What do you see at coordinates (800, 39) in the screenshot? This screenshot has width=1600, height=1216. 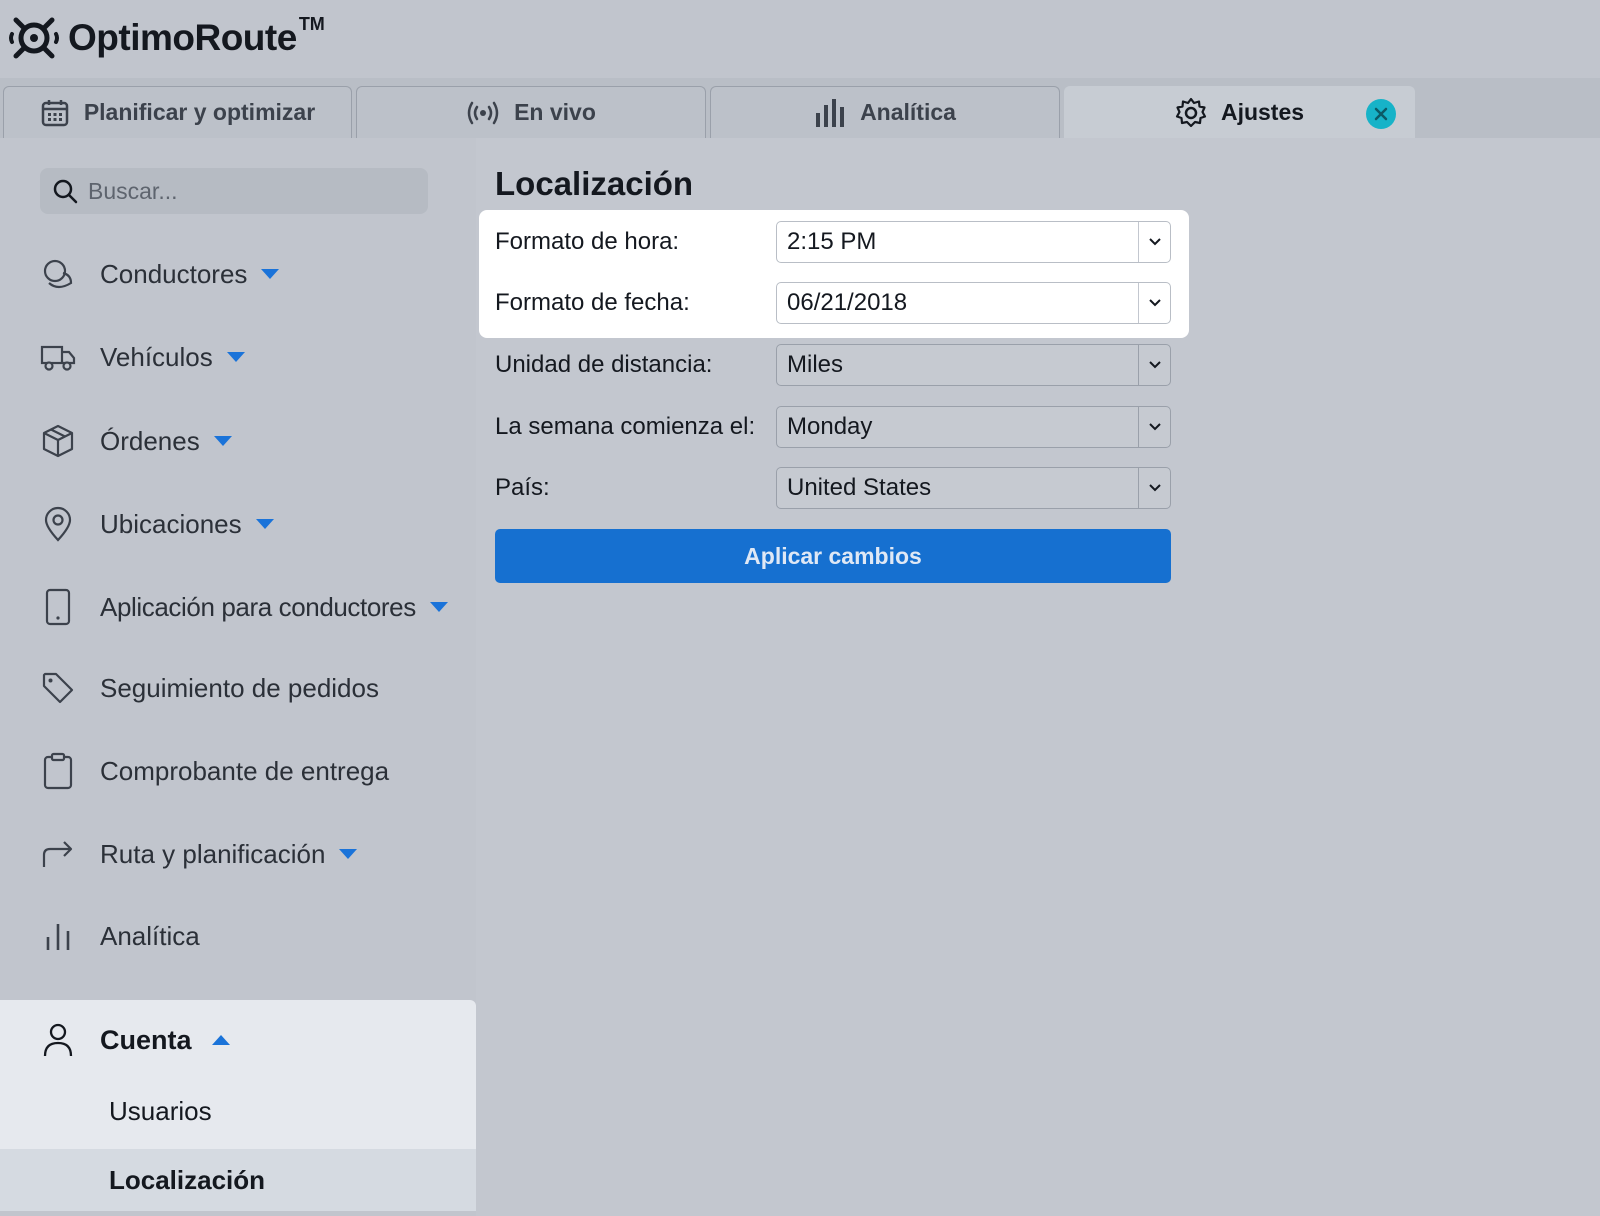 I see `app-header: OptimoRoute TM` at bounding box center [800, 39].